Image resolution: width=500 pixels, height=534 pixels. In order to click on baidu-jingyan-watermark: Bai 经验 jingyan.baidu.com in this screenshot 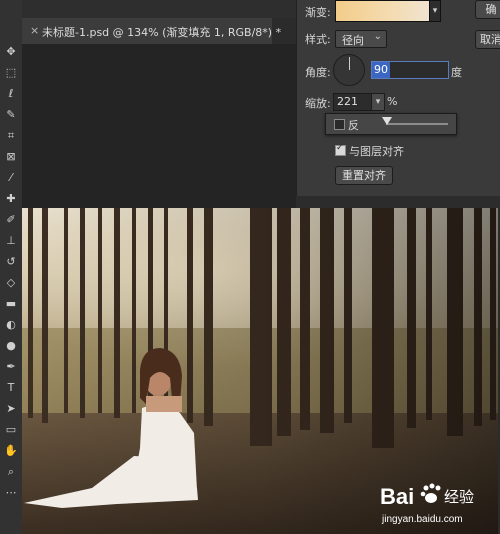, I will do `click(438, 503)`.